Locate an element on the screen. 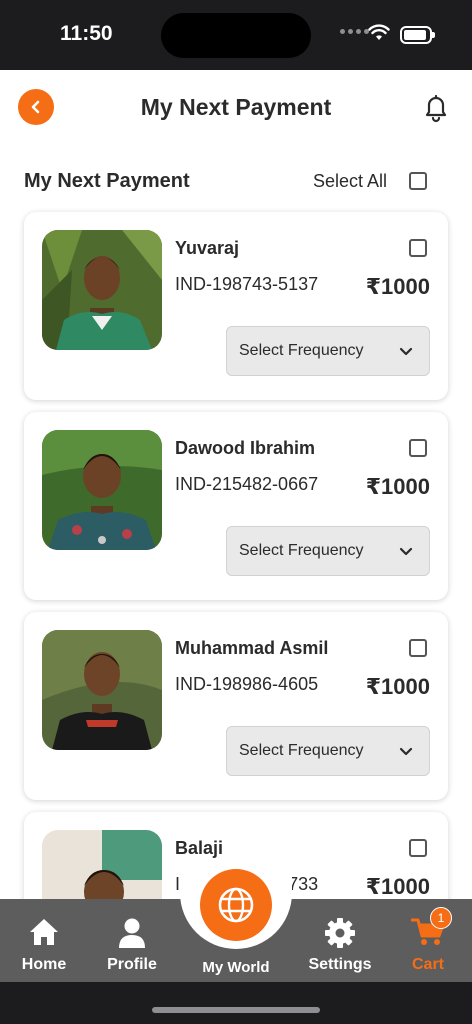  child-name: Dawood Ibrahim is located at coordinates (245, 448).